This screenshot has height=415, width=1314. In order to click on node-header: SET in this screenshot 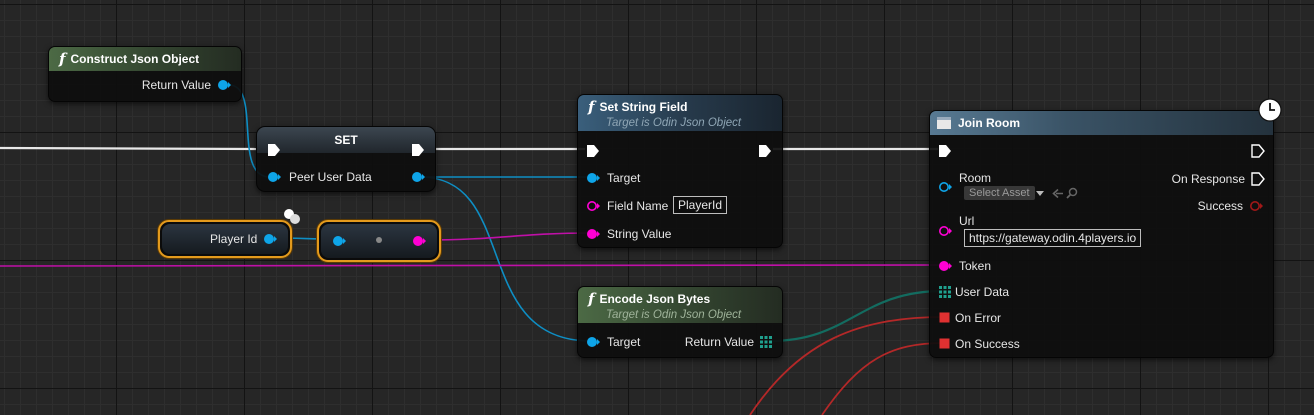, I will do `click(346, 140)`.